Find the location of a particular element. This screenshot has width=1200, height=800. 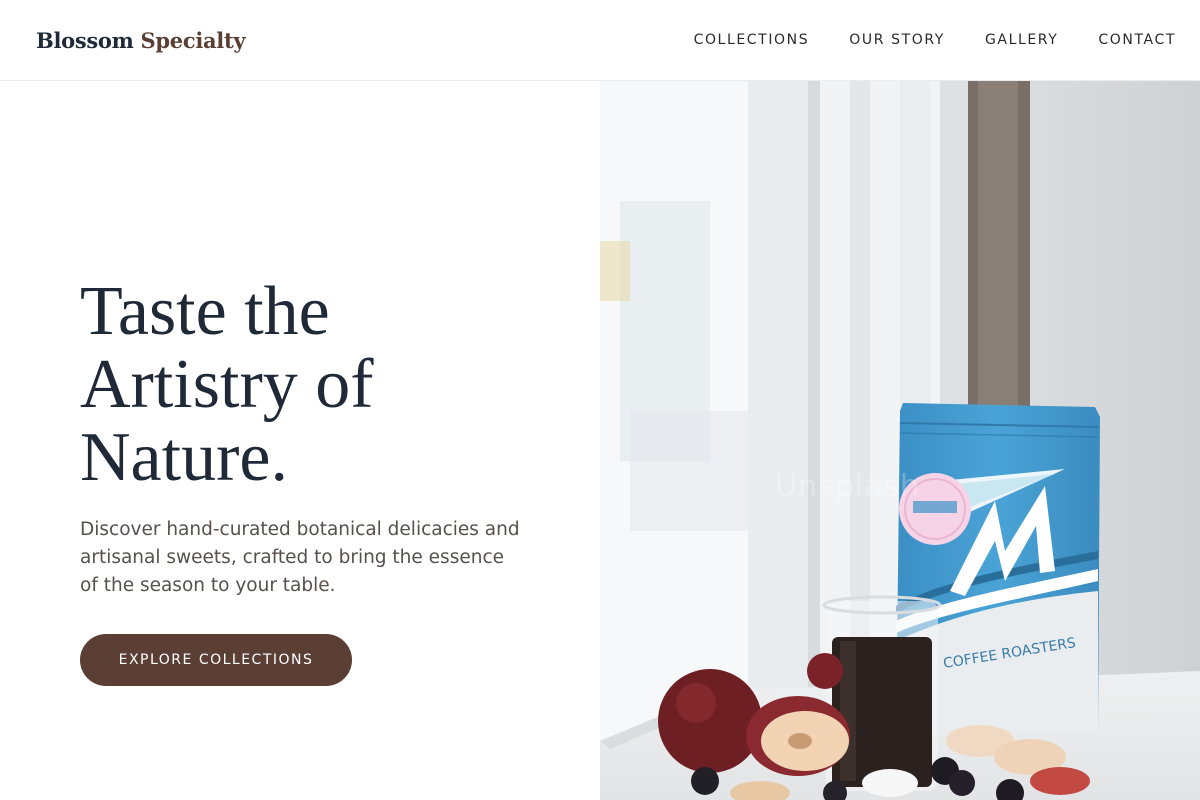

main-nav: COLLECTIONS OUR STORY GALLERY CONTACT is located at coordinates (935, 40).